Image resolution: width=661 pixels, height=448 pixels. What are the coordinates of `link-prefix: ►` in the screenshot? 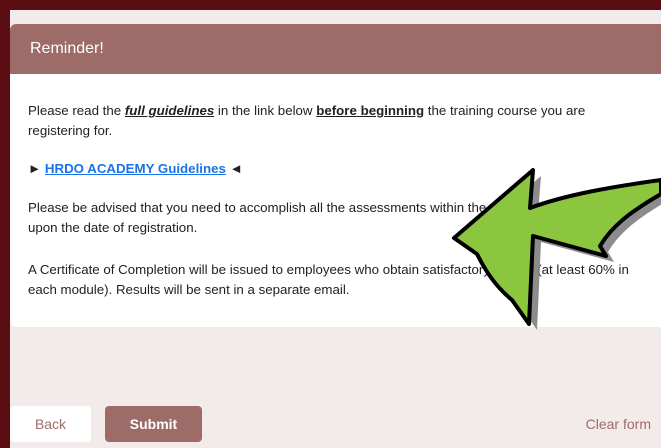 It's located at (36, 168).